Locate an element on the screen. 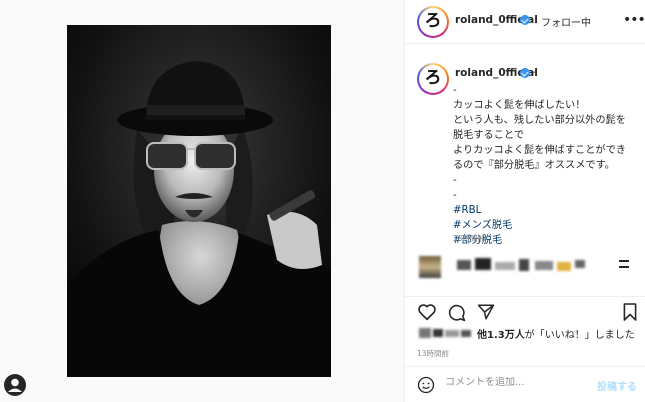 The height and width of the screenshot is (402, 645). comment-icon is located at coordinates (456, 312).